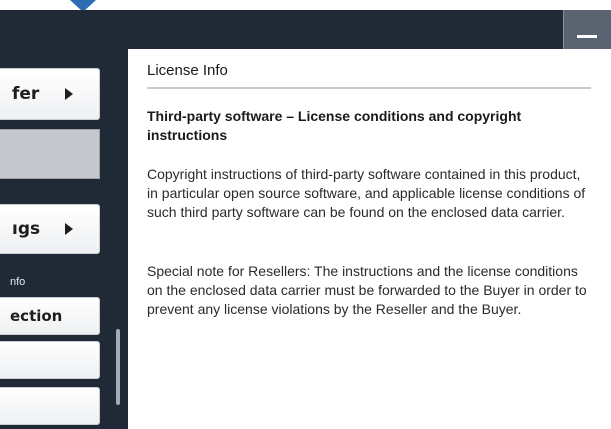  What do you see at coordinates (18, 282) in the screenshot?
I see `sidebar-group-label: nfo` at bounding box center [18, 282].